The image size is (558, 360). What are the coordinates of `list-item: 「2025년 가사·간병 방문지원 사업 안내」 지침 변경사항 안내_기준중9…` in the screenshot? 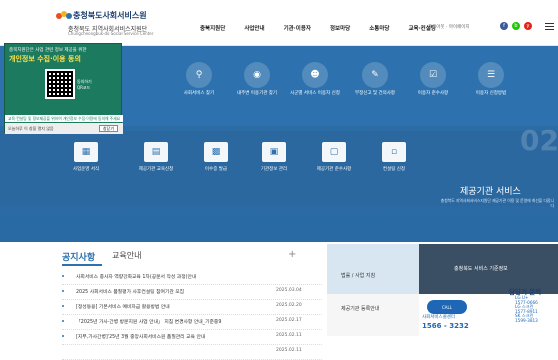 It's located at (192, 322).